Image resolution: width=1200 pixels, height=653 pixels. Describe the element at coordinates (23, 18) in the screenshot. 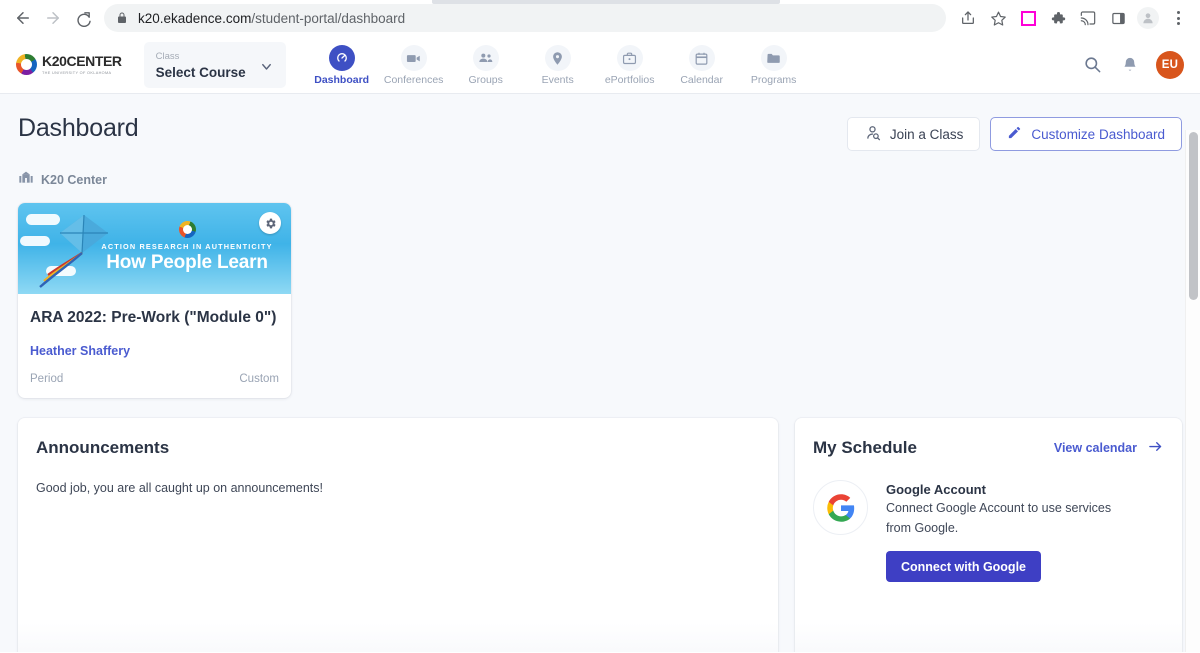

I see `back-arrow-icon` at that location.